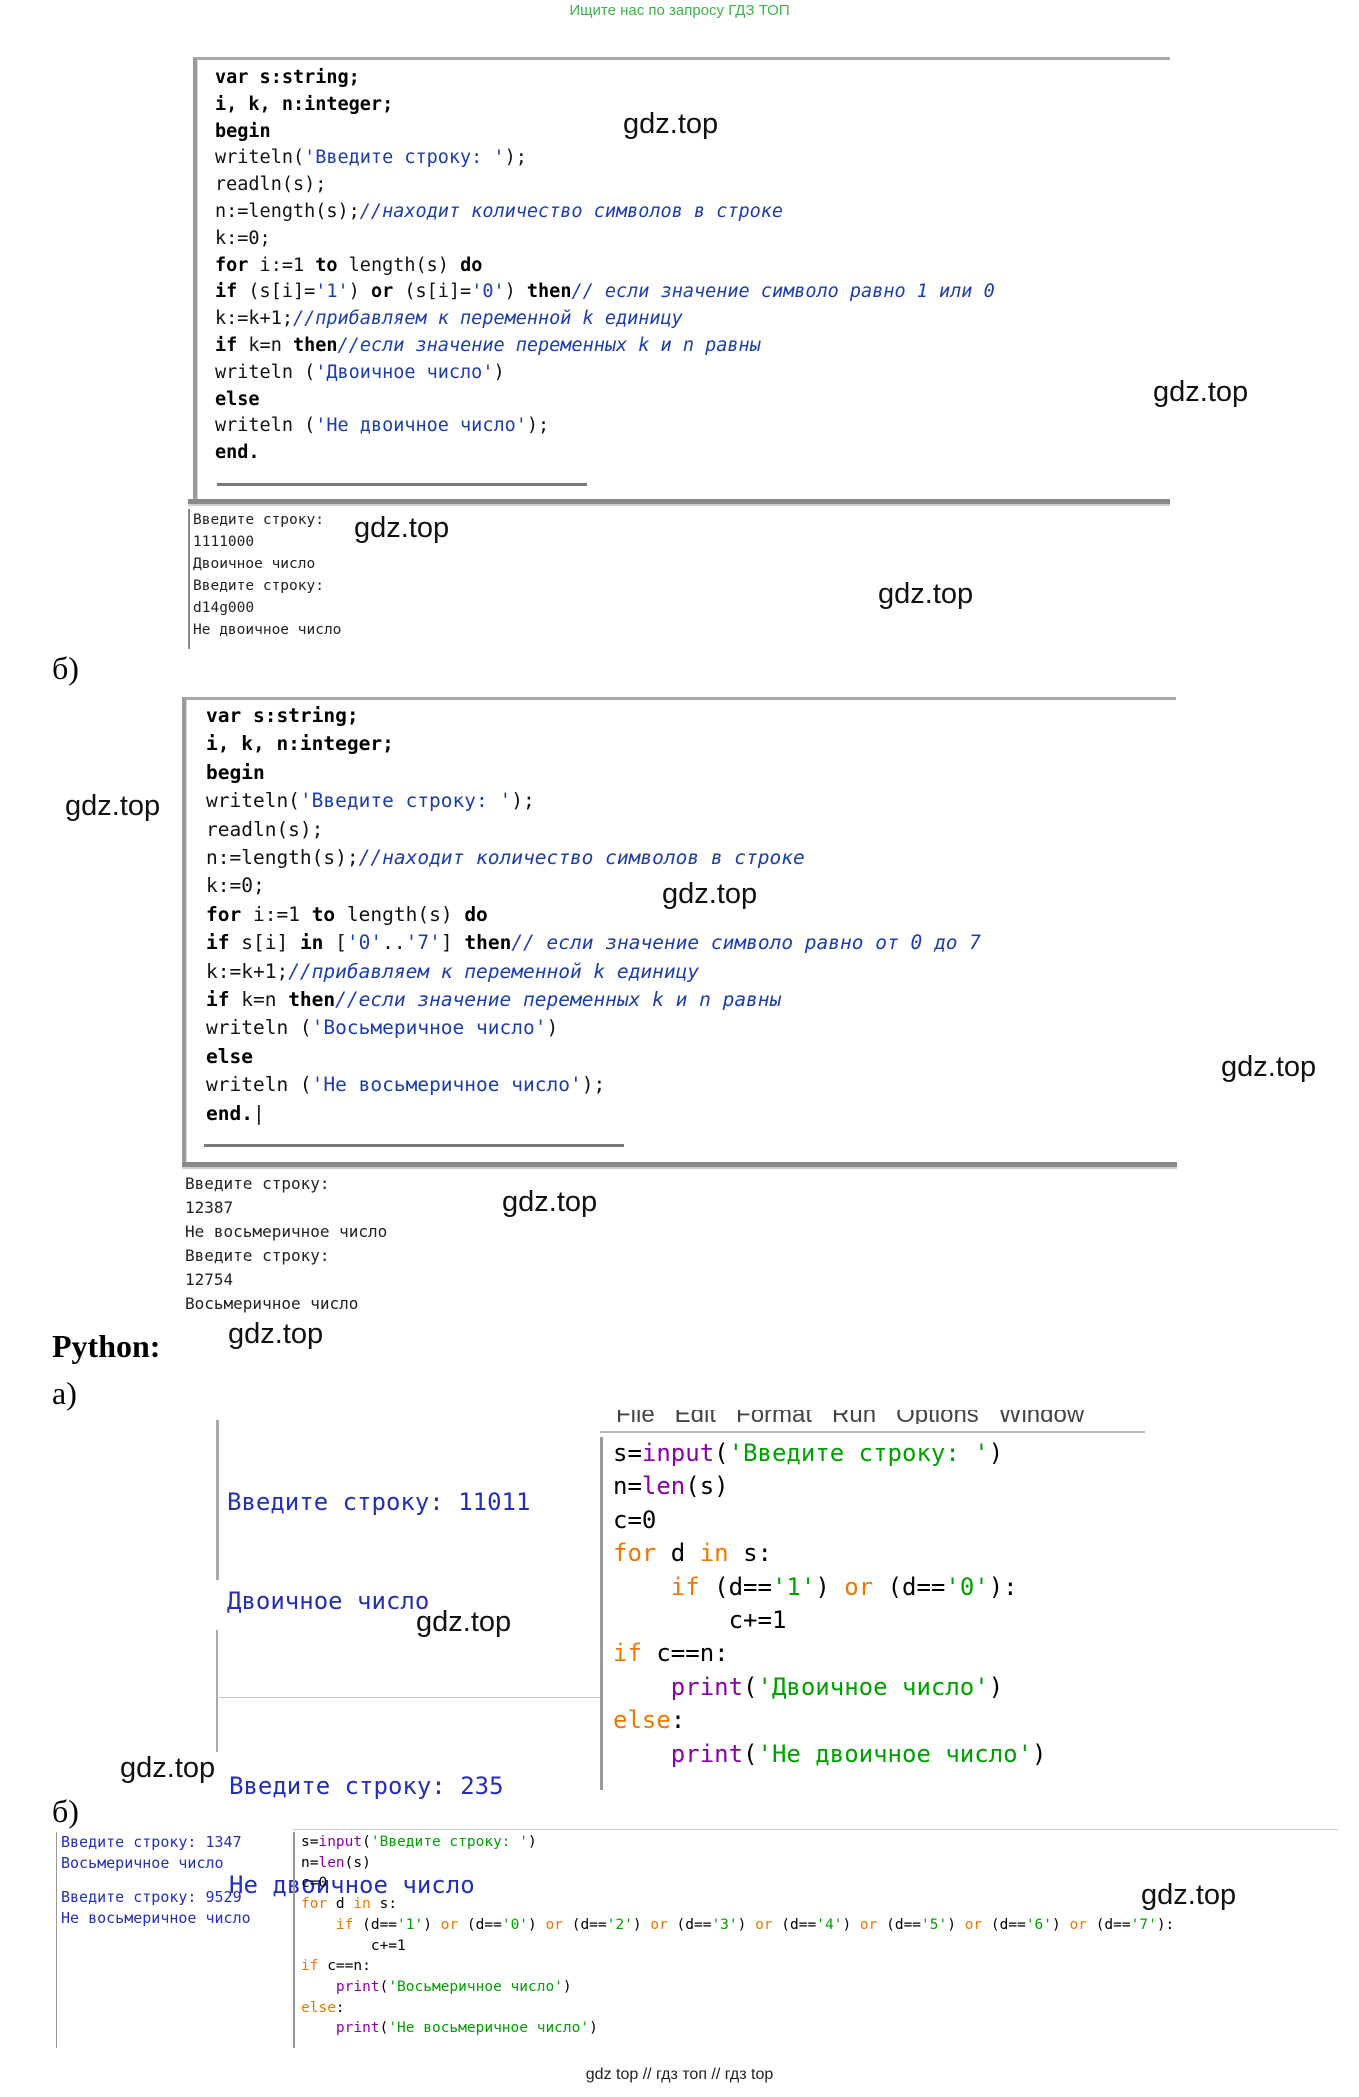 This screenshot has width=1359, height=2097. I want to click on code-token: '3', so click(724, 1924).